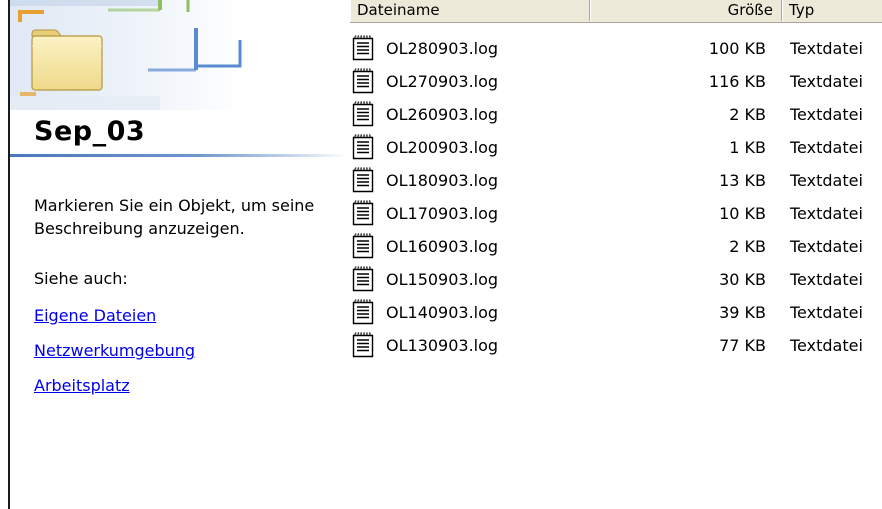  What do you see at coordinates (737, 48) in the screenshot?
I see `file-size: 100 KB` at bounding box center [737, 48].